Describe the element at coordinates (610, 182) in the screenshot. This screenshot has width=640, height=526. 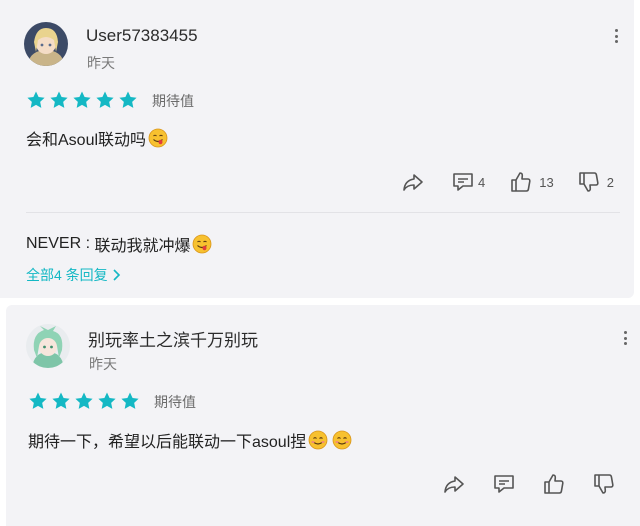
I see `dislike-count: 2` at that location.